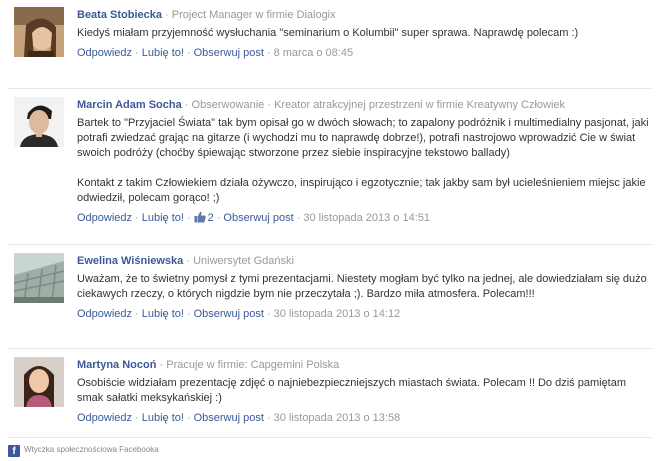 The height and width of the screenshot is (461, 658). What do you see at coordinates (337, 418) in the screenshot?
I see `comment-timestamp: 30 listopada 2013 o 13:58` at bounding box center [337, 418].